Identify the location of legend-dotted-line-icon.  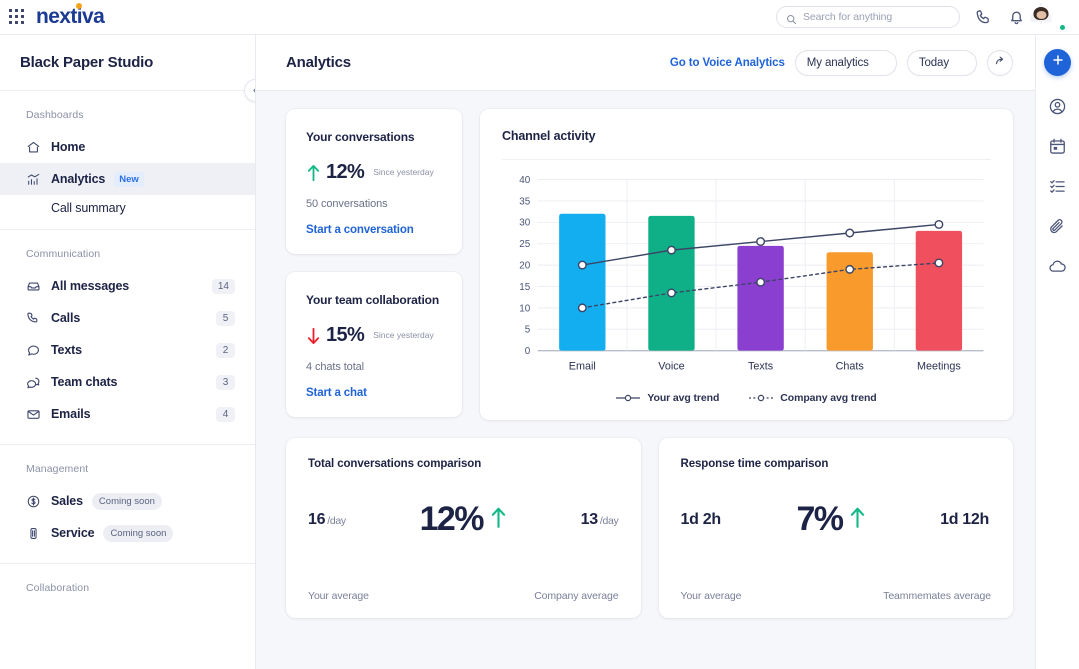
(761, 398).